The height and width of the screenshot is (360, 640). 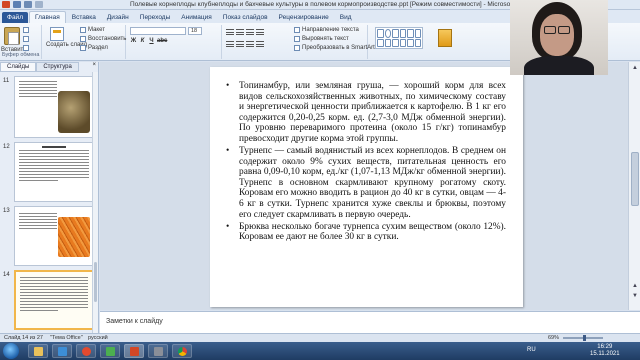 What do you see at coordinates (445, 38) in the screenshot?
I see `quick-styles-button` at bounding box center [445, 38].